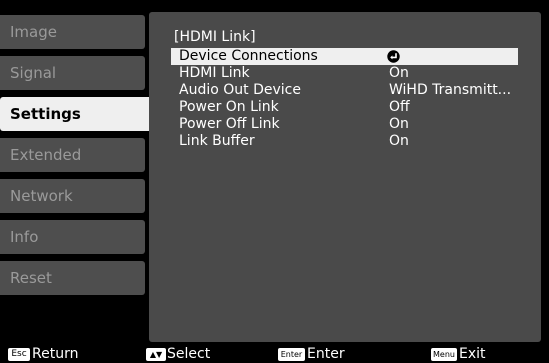  What do you see at coordinates (72, 73) in the screenshot?
I see `sidebar-item-signal: Signal` at bounding box center [72, 73].